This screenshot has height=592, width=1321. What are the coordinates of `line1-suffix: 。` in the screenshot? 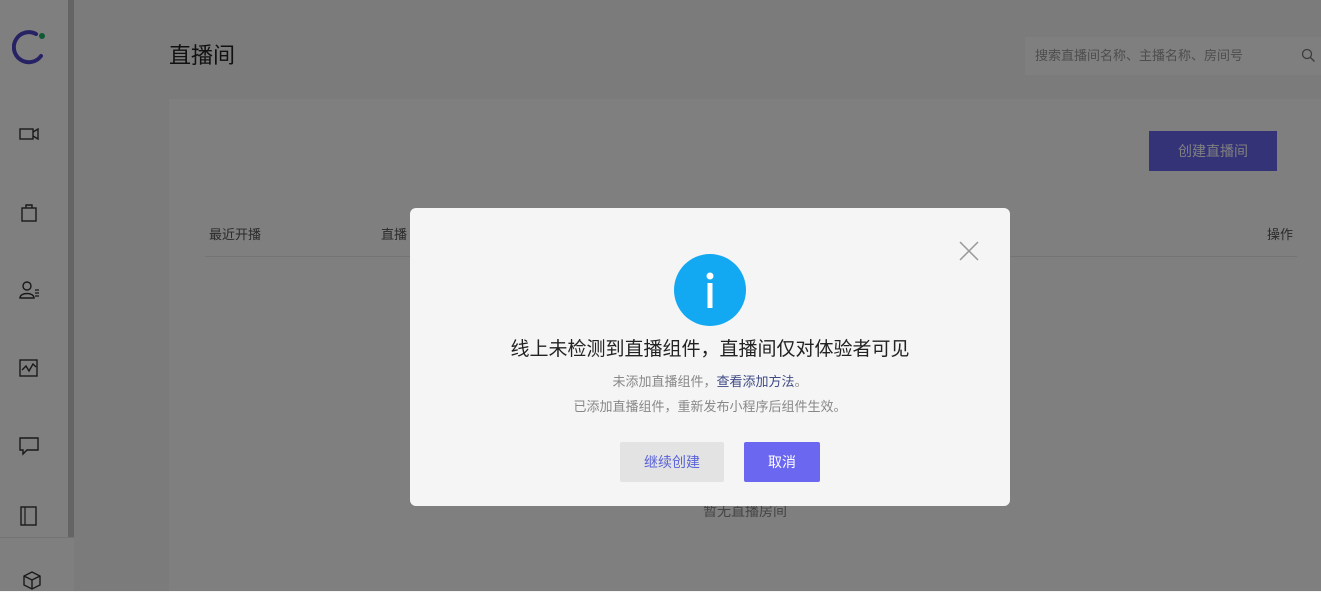 It's located at (801, 382).